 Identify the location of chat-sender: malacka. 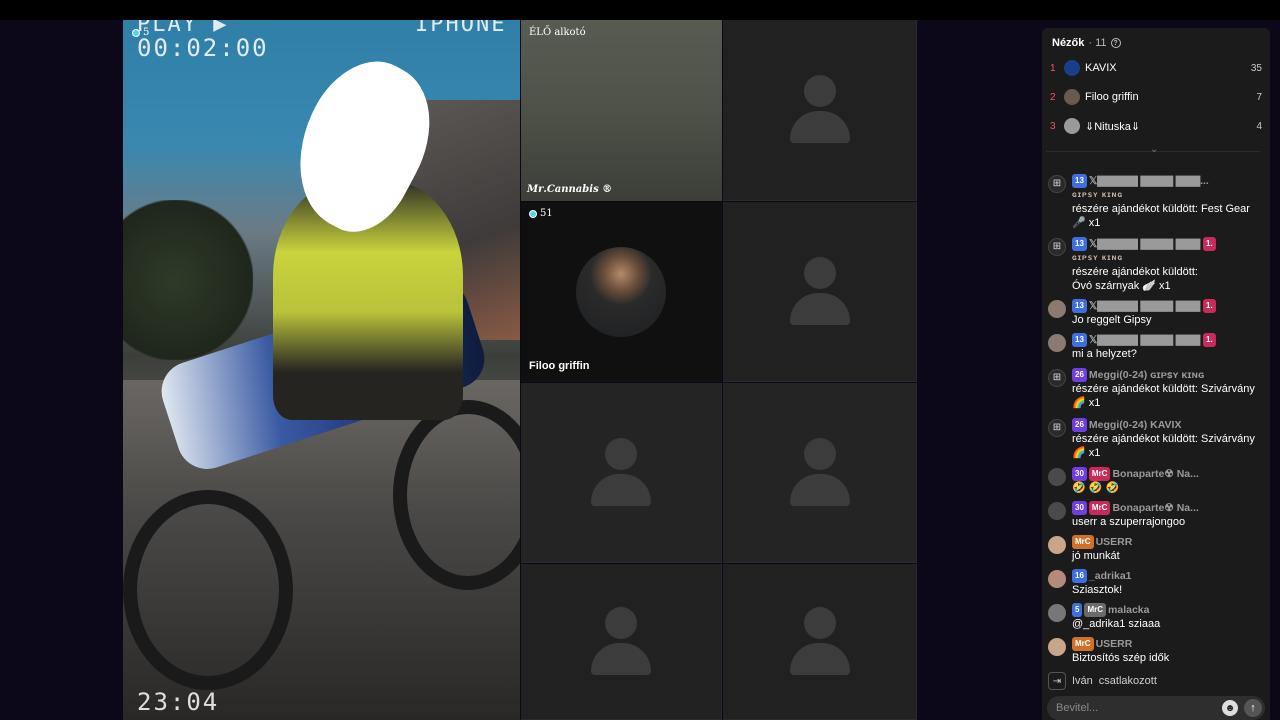
(1128, 610).